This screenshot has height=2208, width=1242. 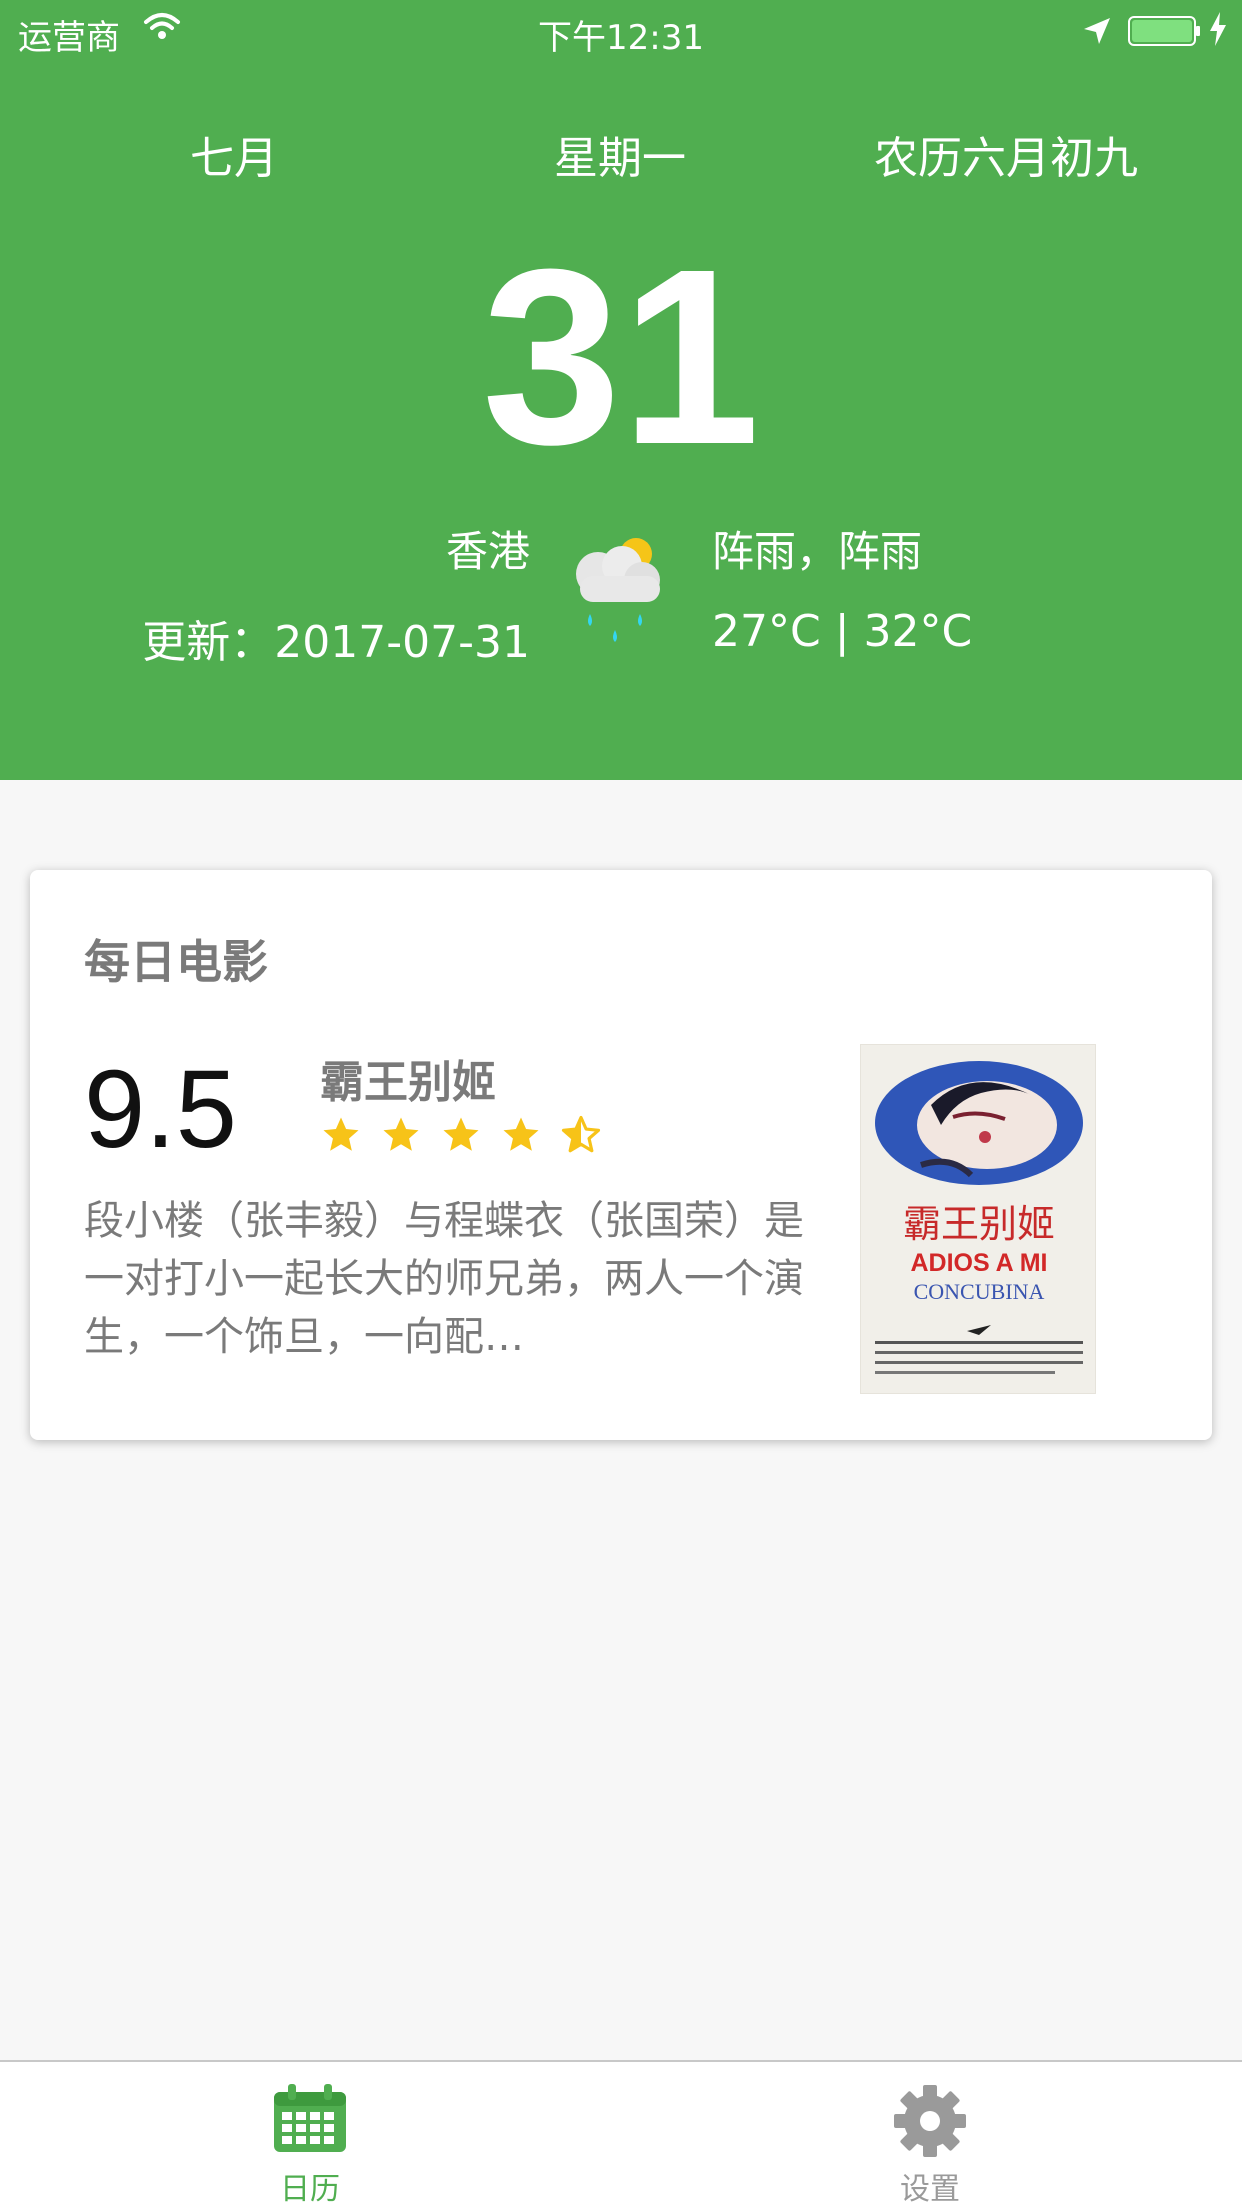 What do you see at coordinates (842, 631) in the screenshot?
I see `temperature-range: 27°C | 32°C` at bounding box center [842, 631].